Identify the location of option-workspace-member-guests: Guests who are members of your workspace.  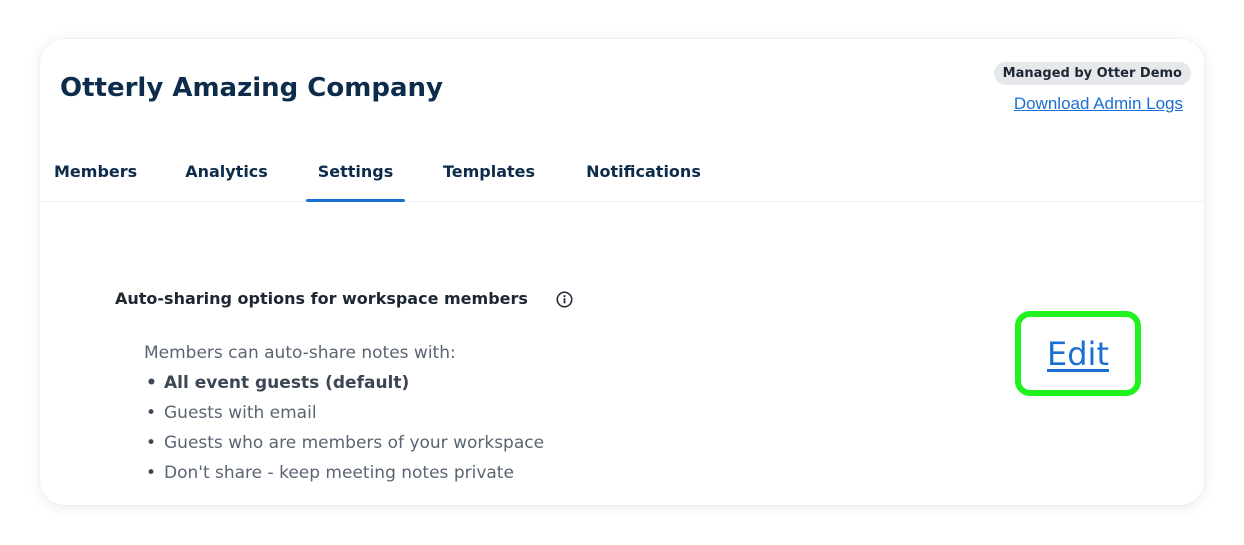
(344, 443).